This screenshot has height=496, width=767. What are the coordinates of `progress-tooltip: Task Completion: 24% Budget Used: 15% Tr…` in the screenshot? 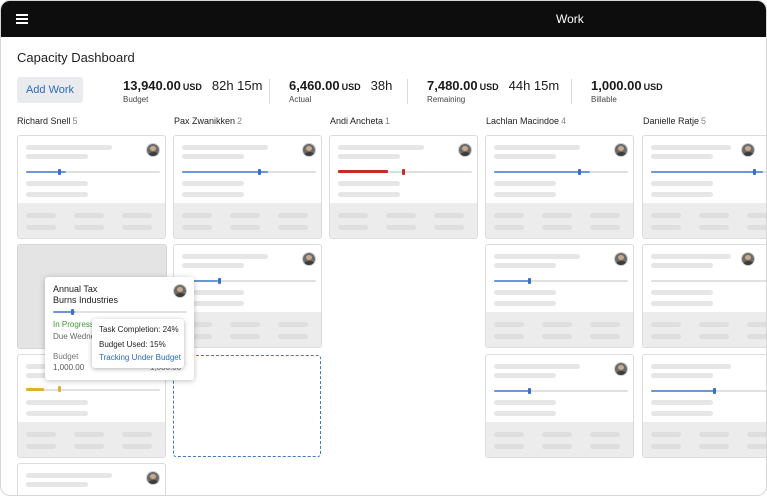 It's located at (138, 343).